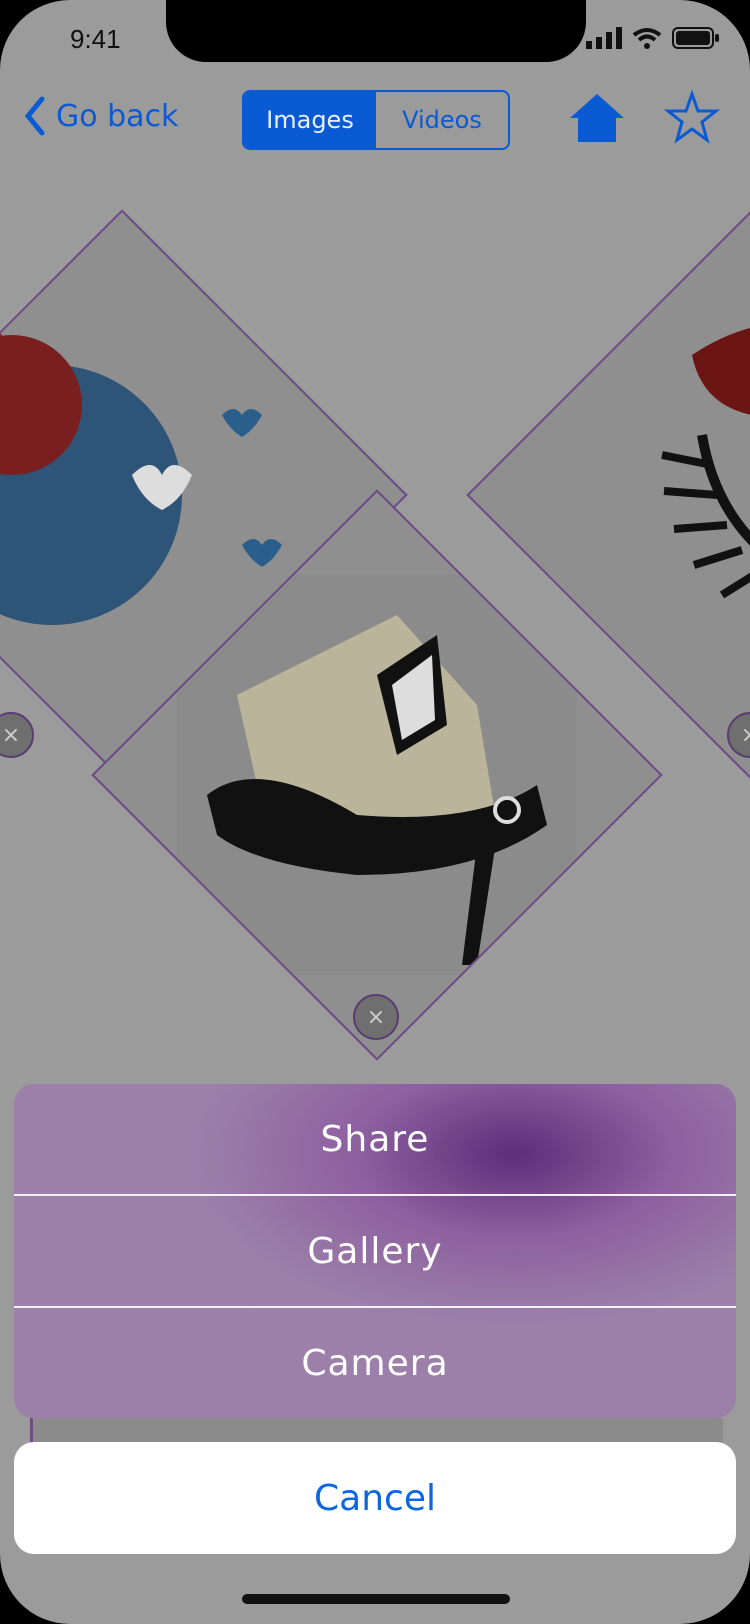 The height and width of the screenshot is (1624, 750). I want to click on notch, so click(376, 31).